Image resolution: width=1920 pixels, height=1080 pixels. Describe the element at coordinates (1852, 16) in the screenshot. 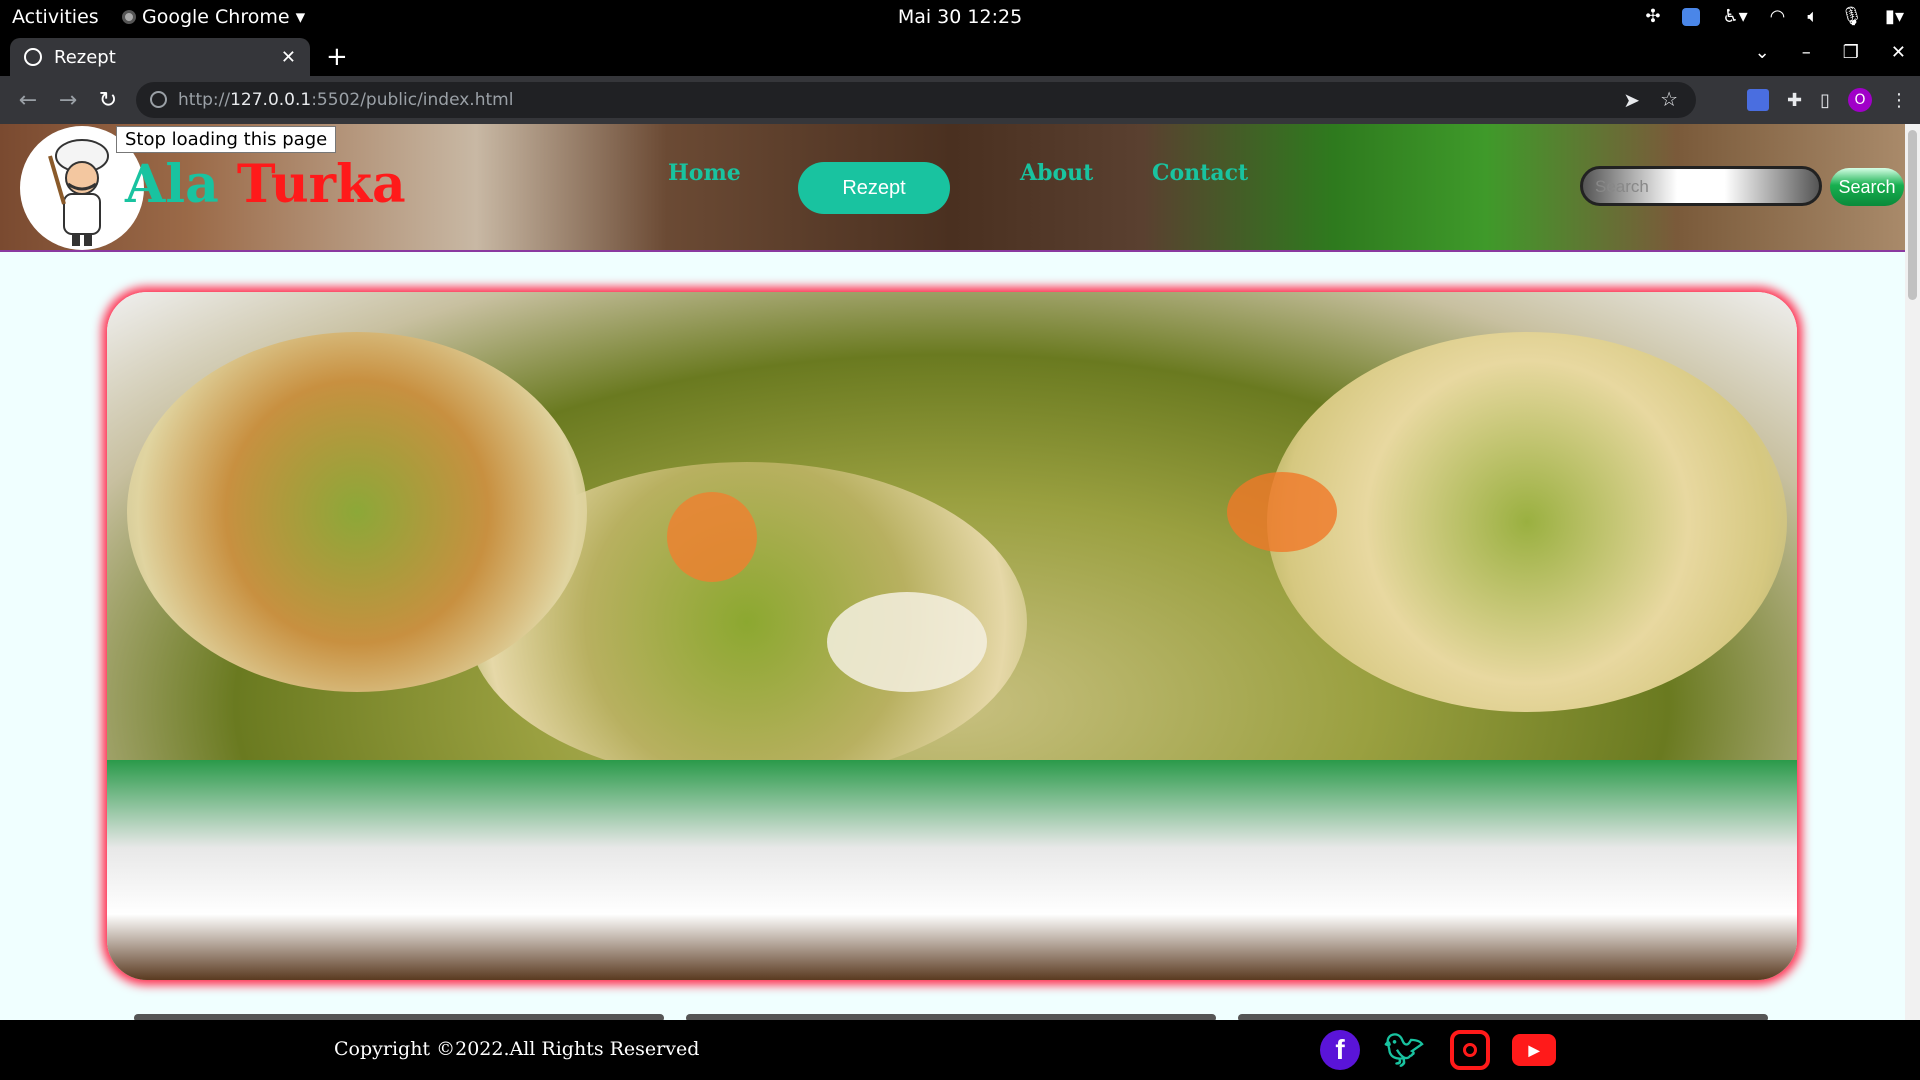

I see `mic-icon: 🎙︎` at that location.